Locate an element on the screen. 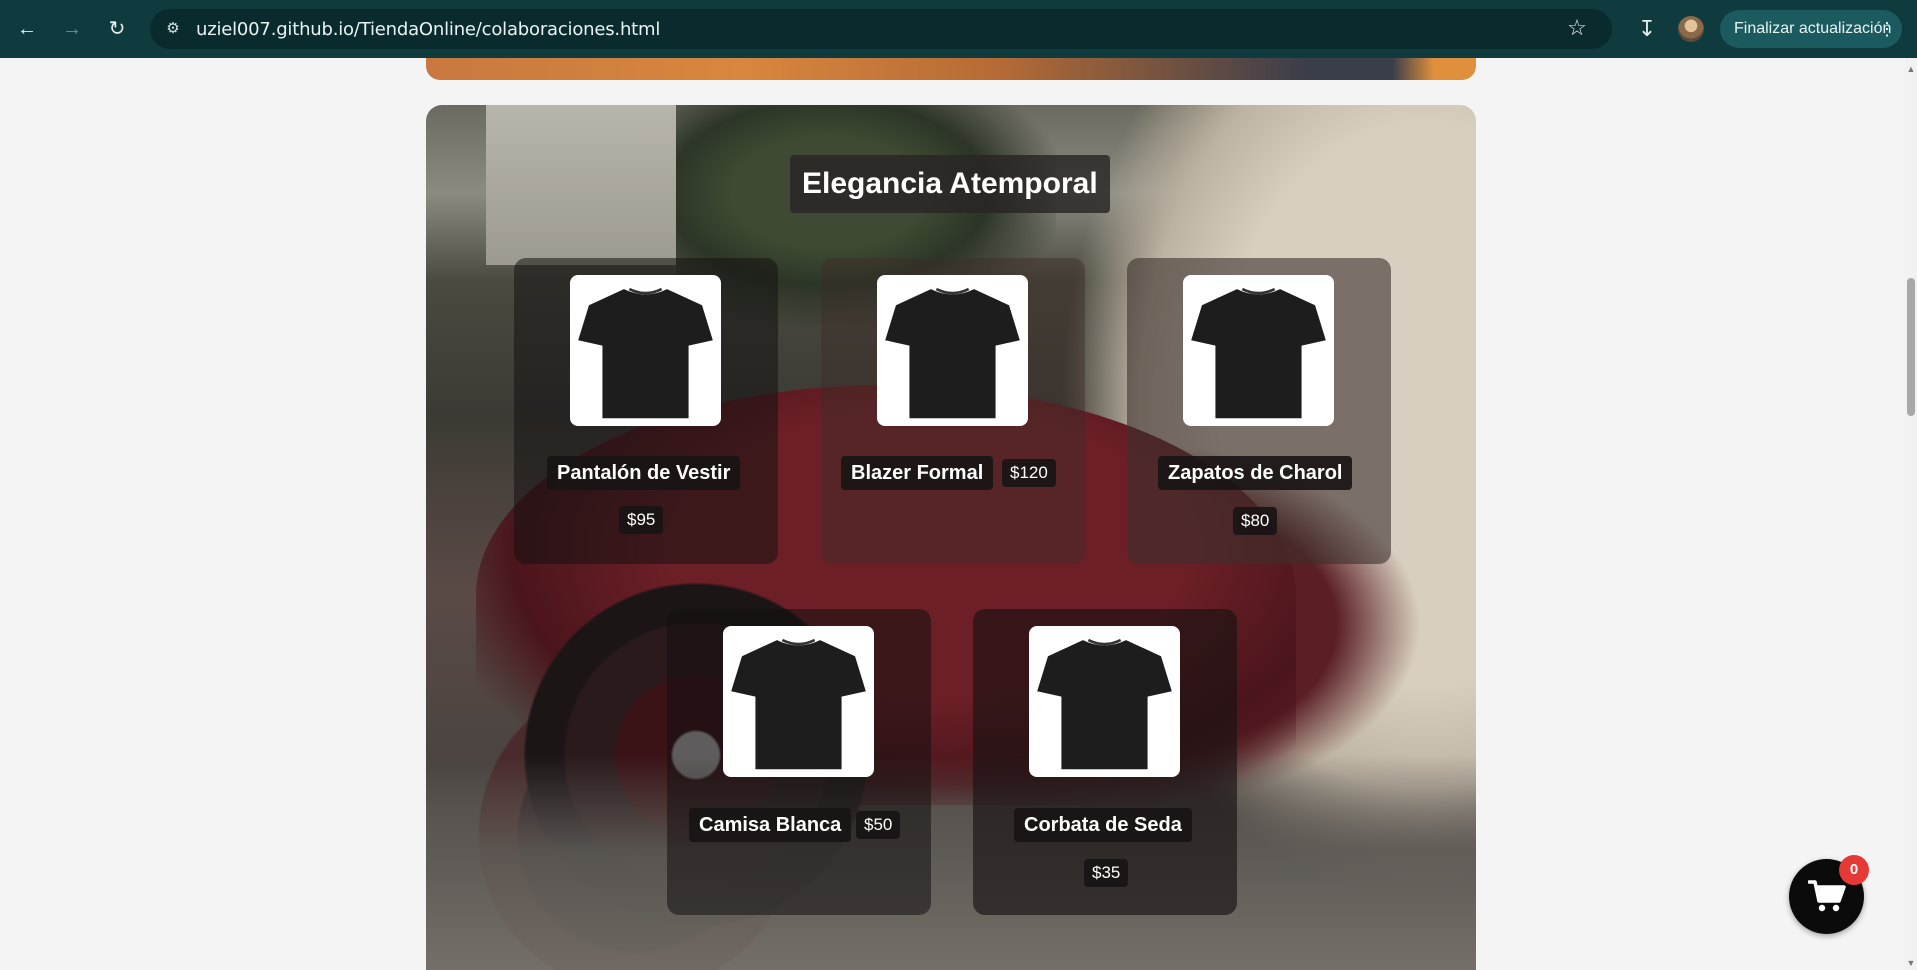 The image size is (1917, 970). background-ground is located at coordinates (951, 862).